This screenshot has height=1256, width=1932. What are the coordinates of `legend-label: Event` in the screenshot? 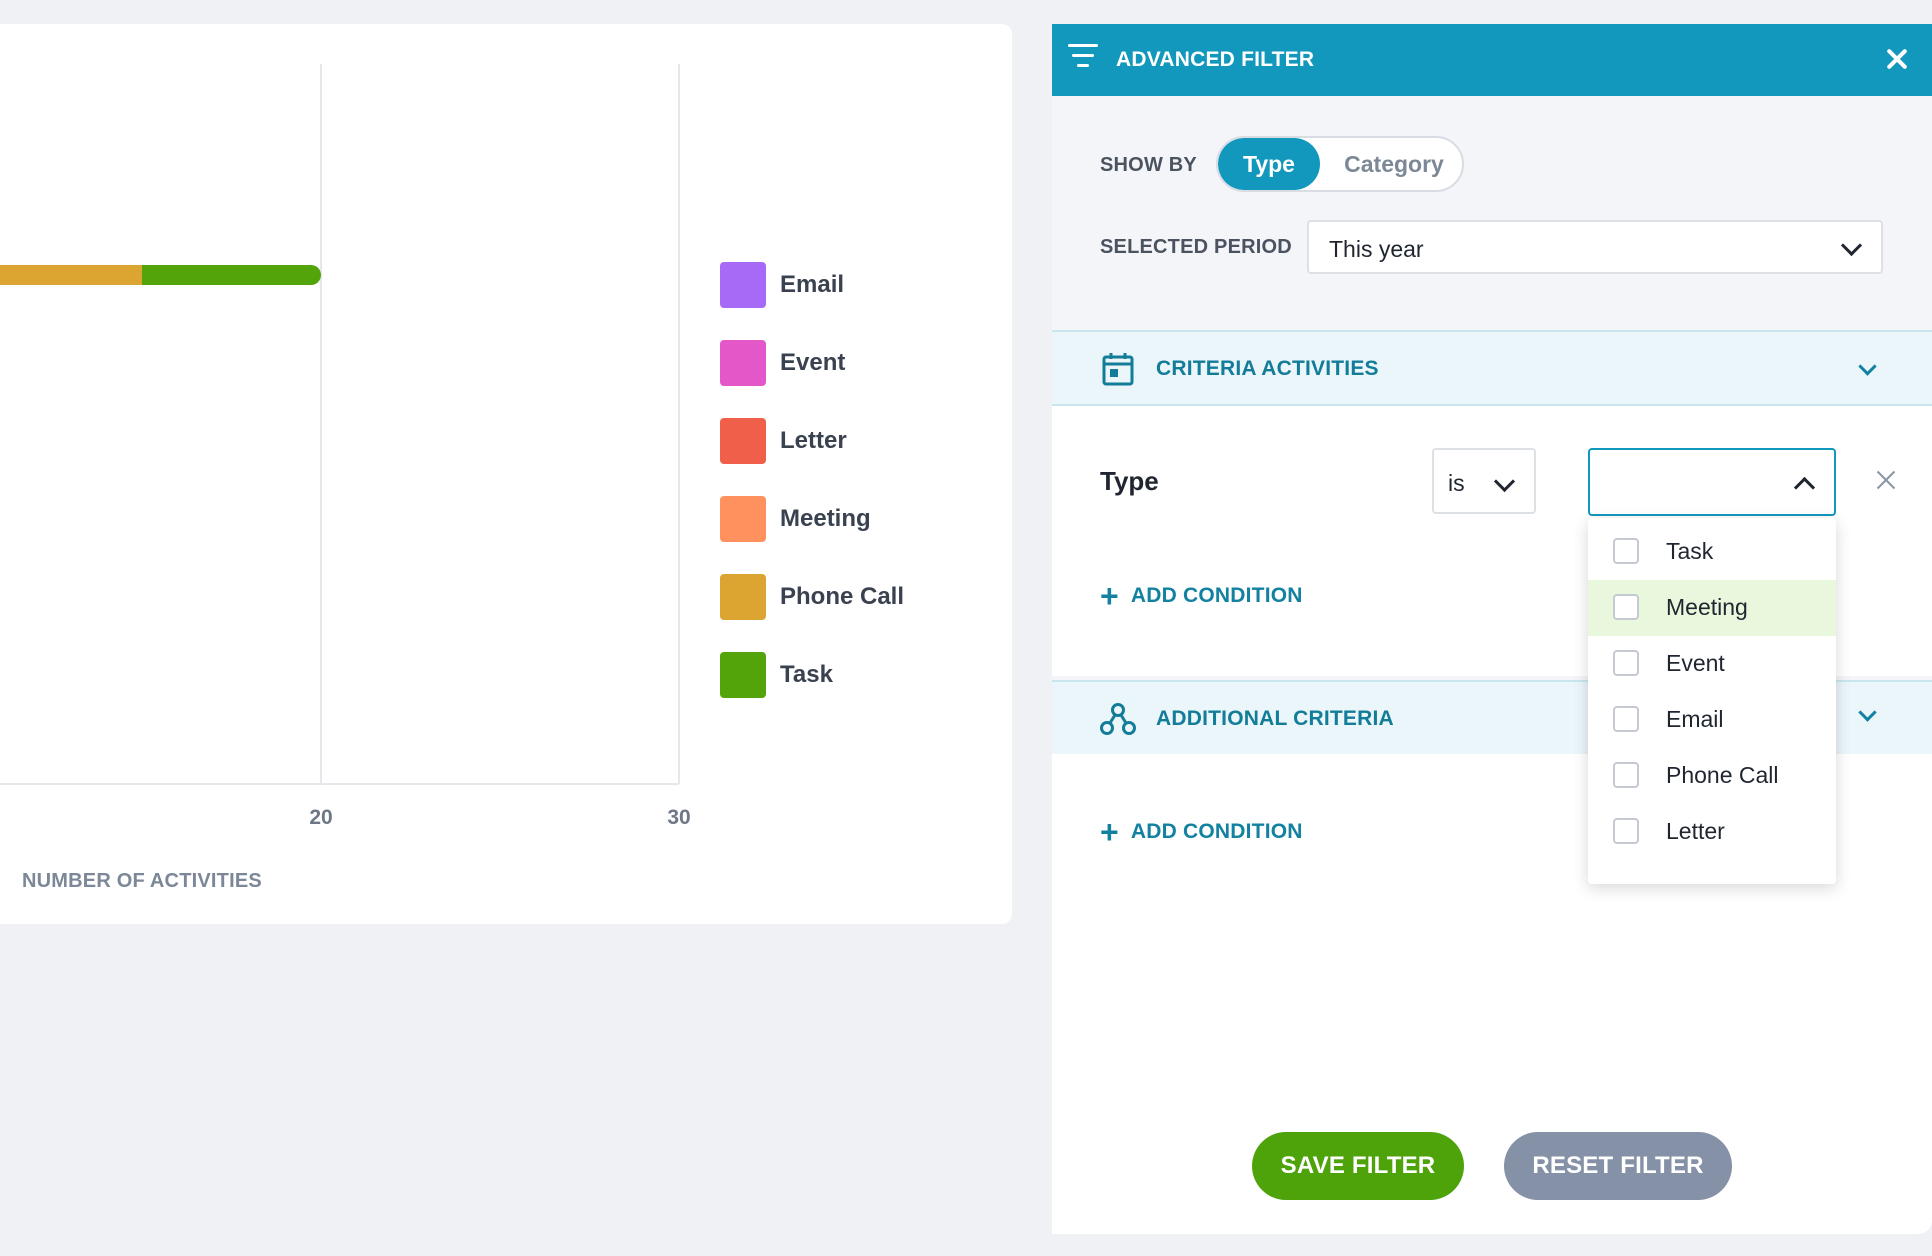 It's located at (813, 362).